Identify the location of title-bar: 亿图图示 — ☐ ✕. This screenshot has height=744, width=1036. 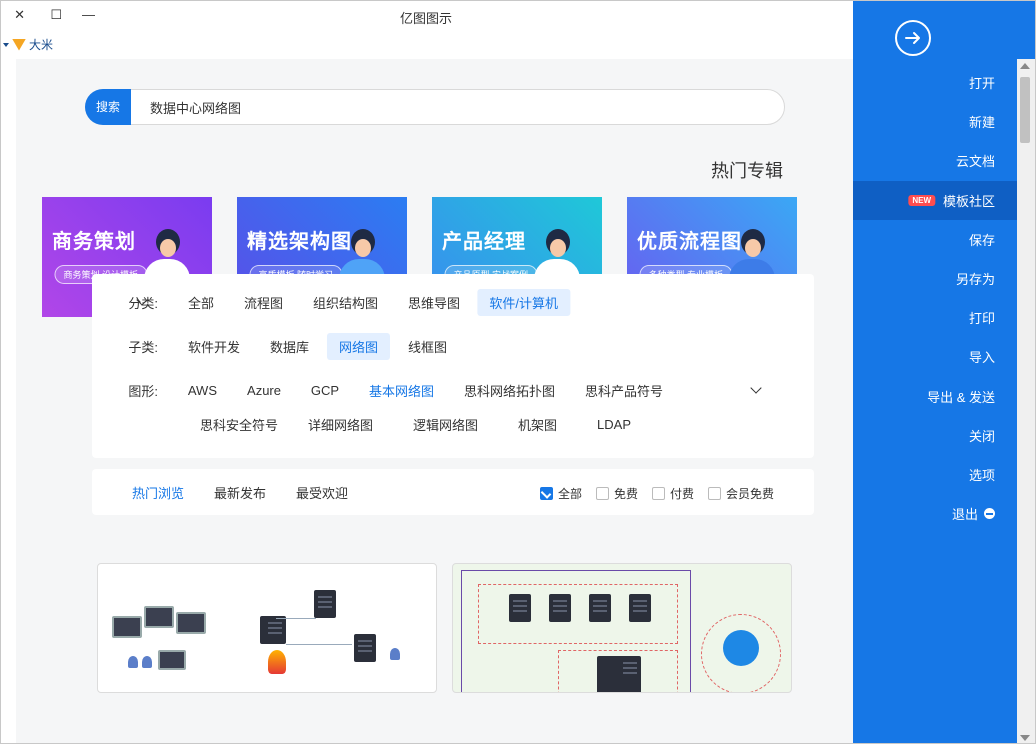
(426, 16).